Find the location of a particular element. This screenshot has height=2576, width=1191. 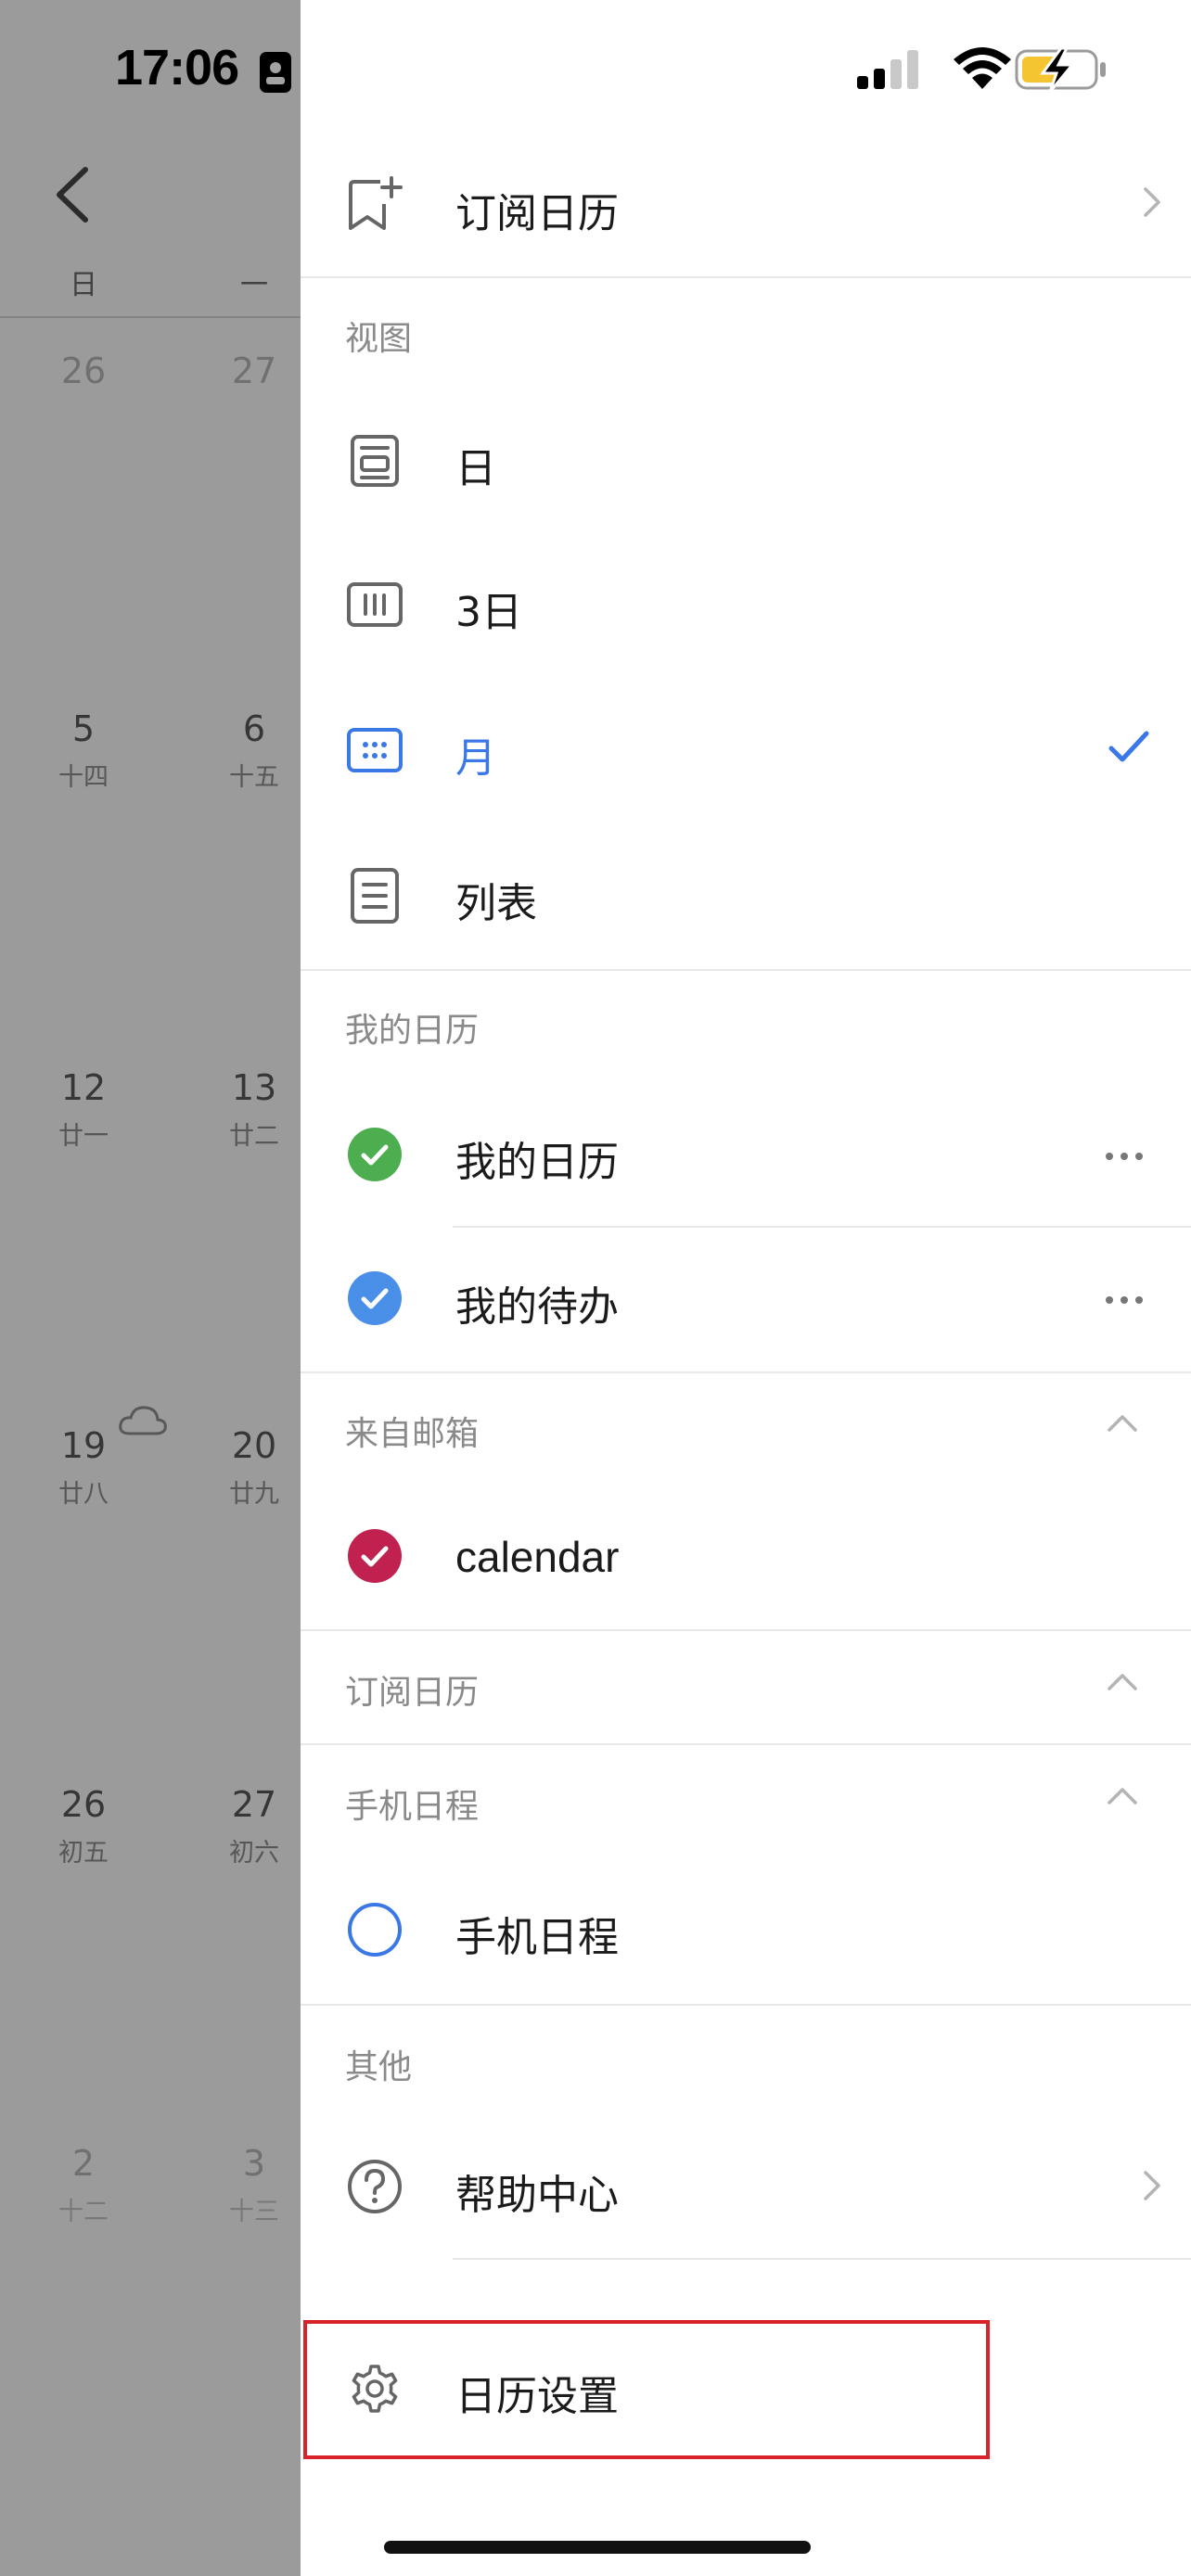

green-check-circle-icon is located at coordinates (375, 1154).